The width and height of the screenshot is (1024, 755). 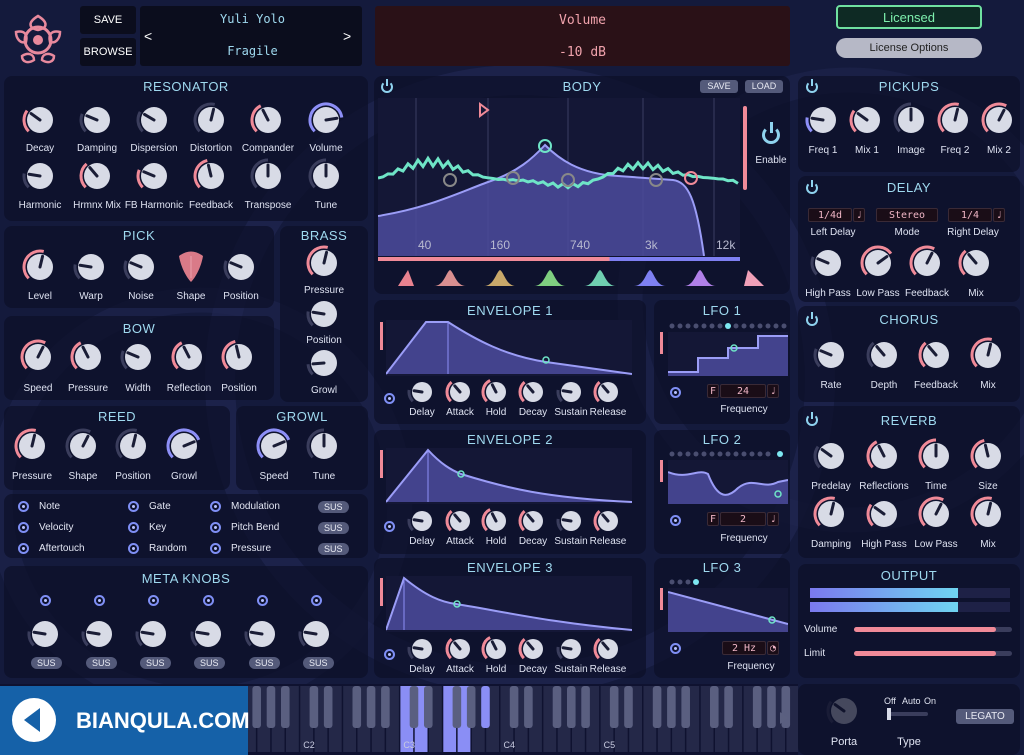 What do you see at coordinates (578, 277) in the screenshot?
I see `body-band-shapes` at bounding box center [578, 277].